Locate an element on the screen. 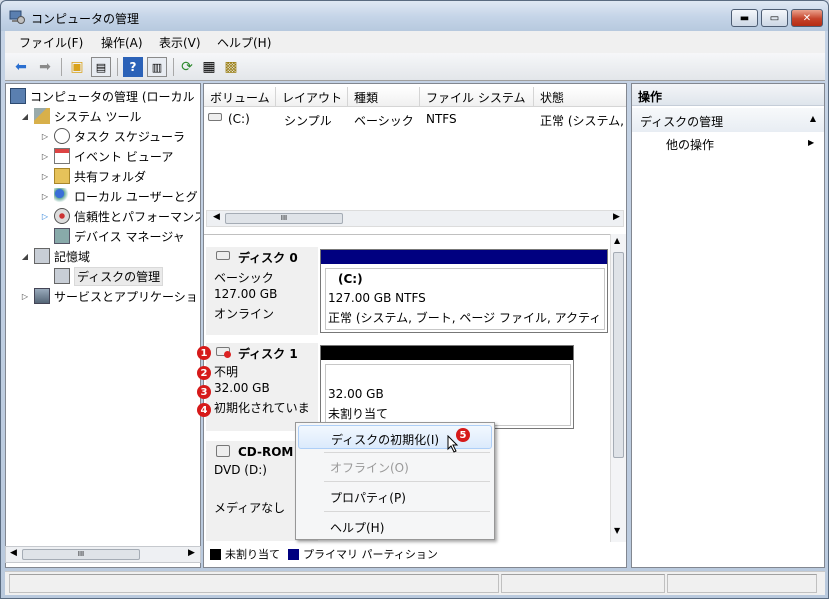 The image size is (829, 599). show-hide-action-pane-icon: ▥ is located at coordinates (157, 67).